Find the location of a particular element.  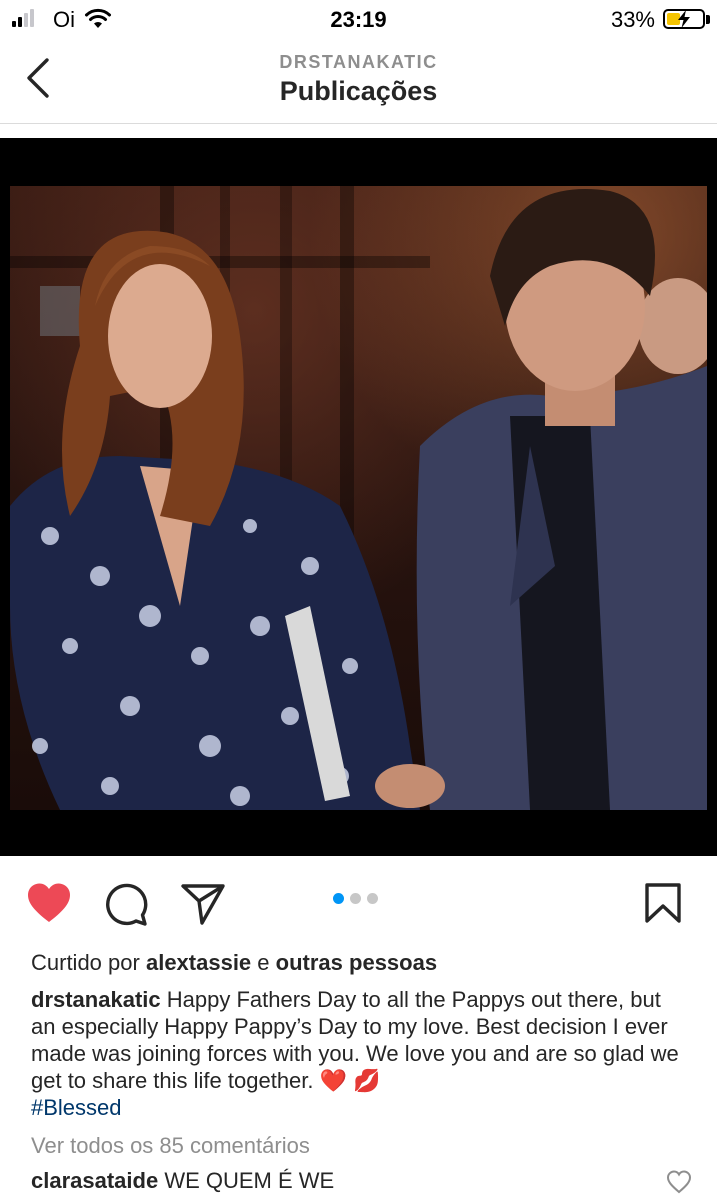

heart-icon is located at coordinates (49, 902).